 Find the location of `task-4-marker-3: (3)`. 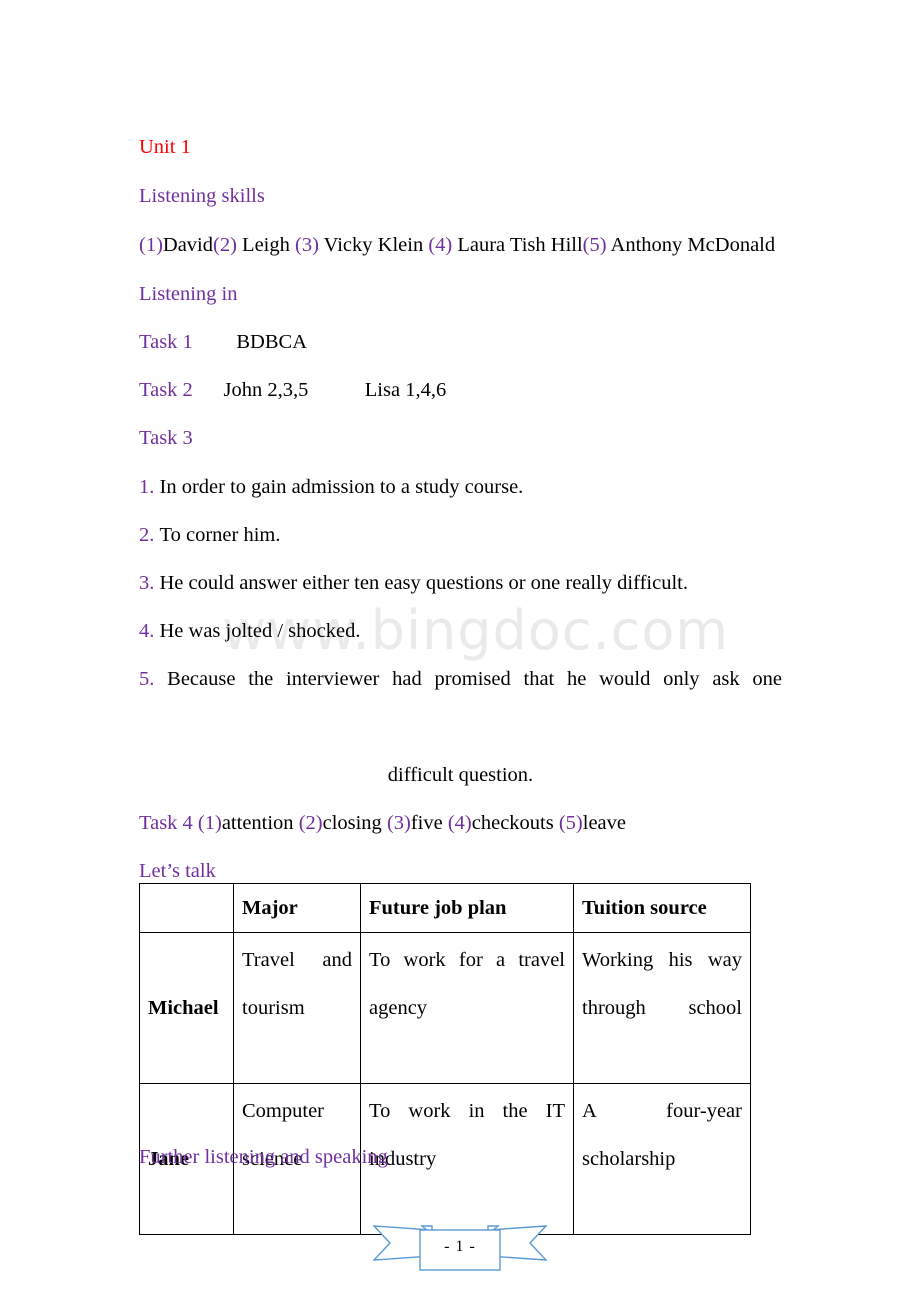

task-4-marker-3: (3) is located at coordinates (398, 823).